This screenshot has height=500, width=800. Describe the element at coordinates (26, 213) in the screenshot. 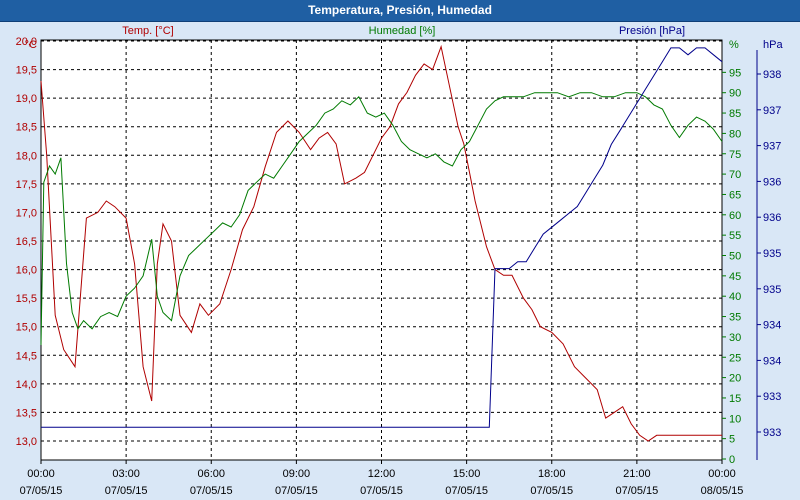

I see `temperature-tick-label: 17,0` at that location.